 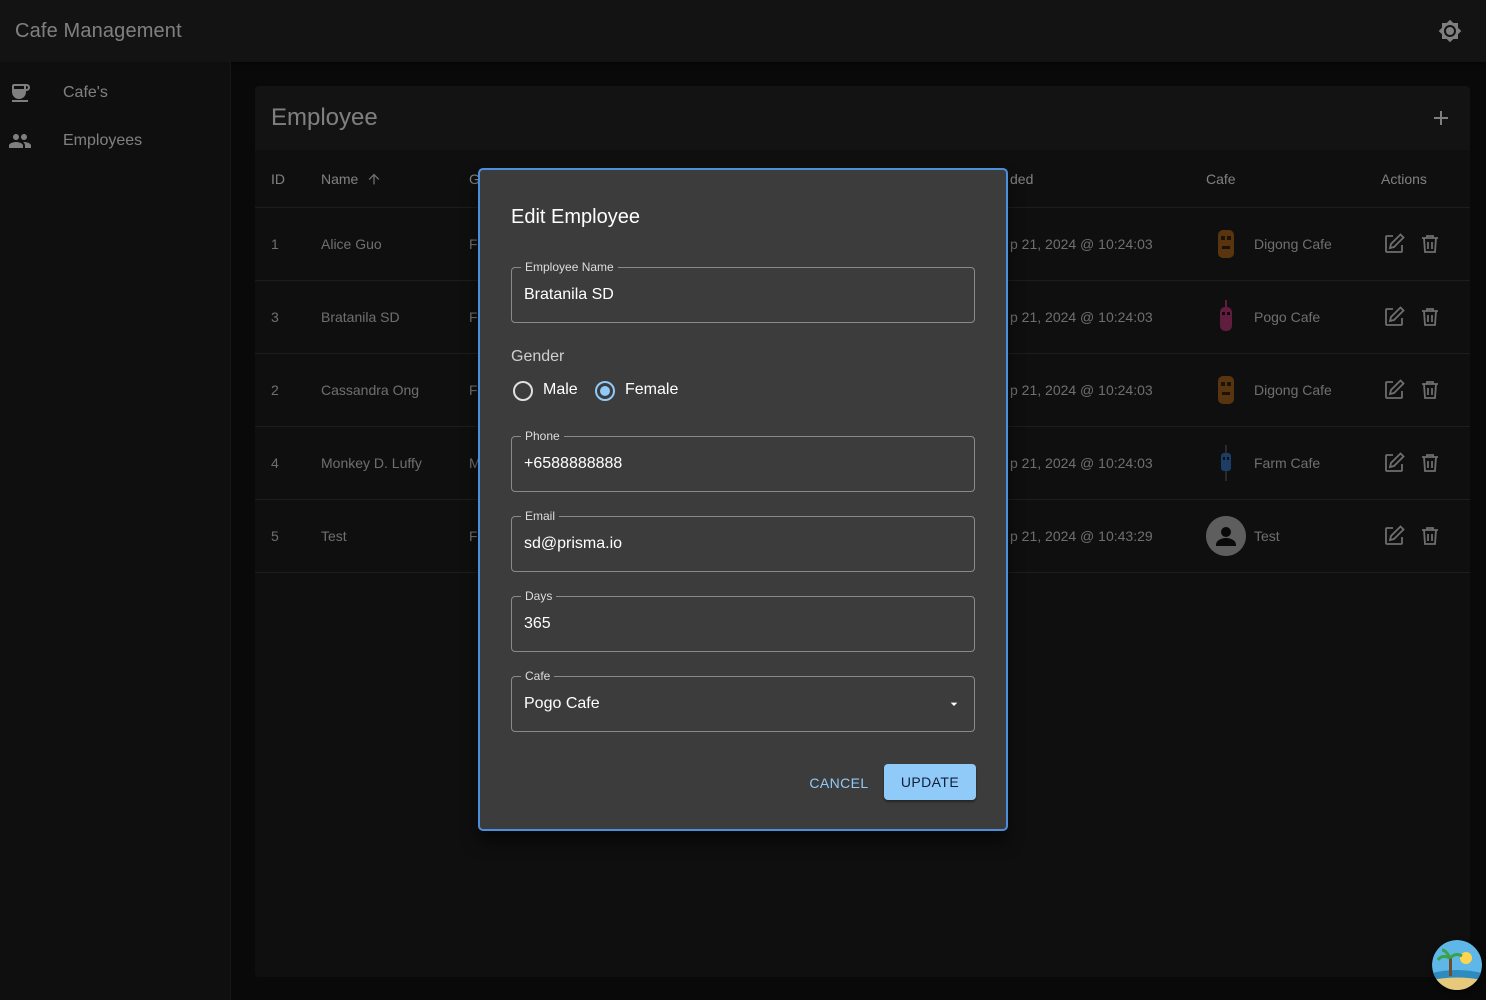 I want to click on email-input, so click(x=739, y=544).